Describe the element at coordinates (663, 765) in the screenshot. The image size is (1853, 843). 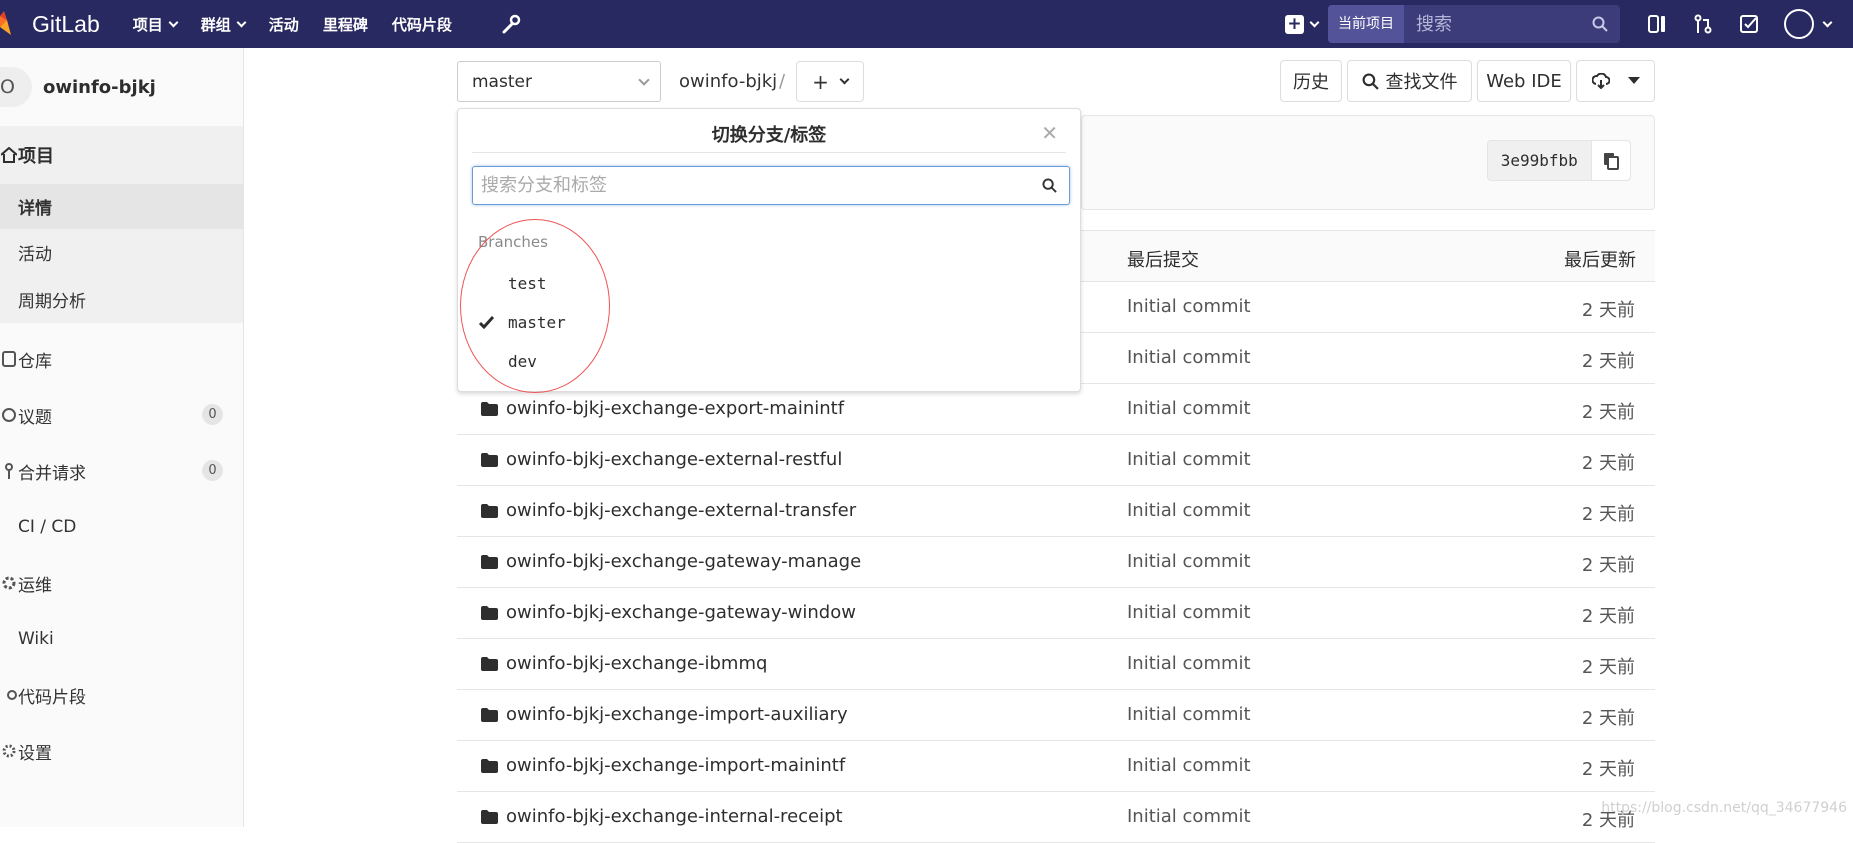
I see `file-name-cell: owinfo-bjkj-exchange-import-mainintf` at that location.